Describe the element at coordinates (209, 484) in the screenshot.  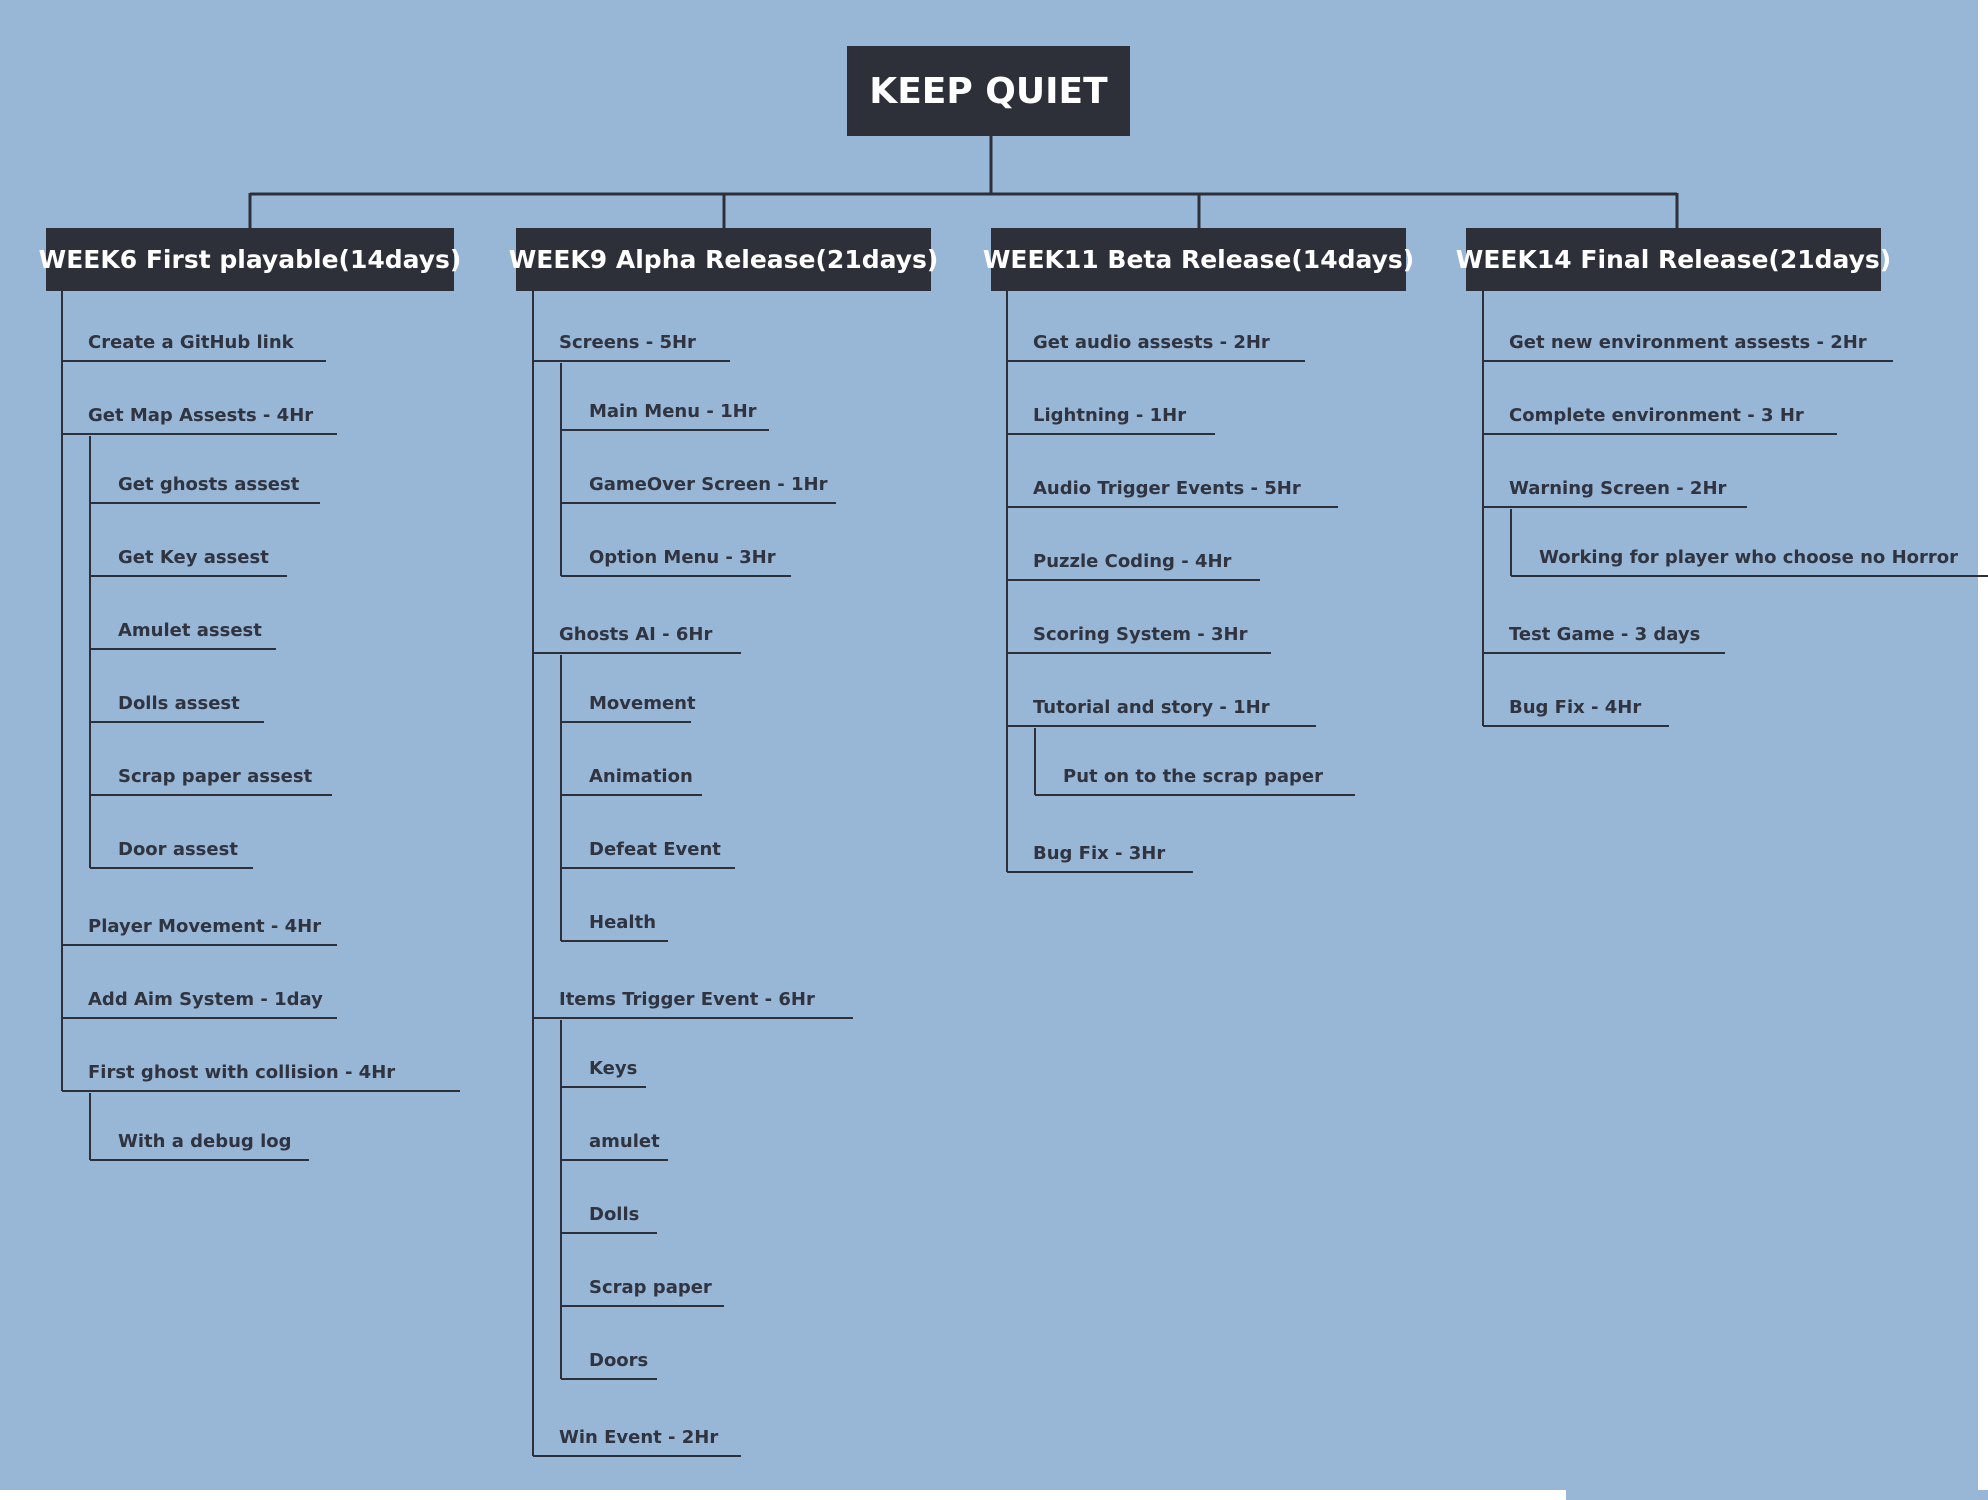
I see `subtask-item: Get ghosts assest` at that location.